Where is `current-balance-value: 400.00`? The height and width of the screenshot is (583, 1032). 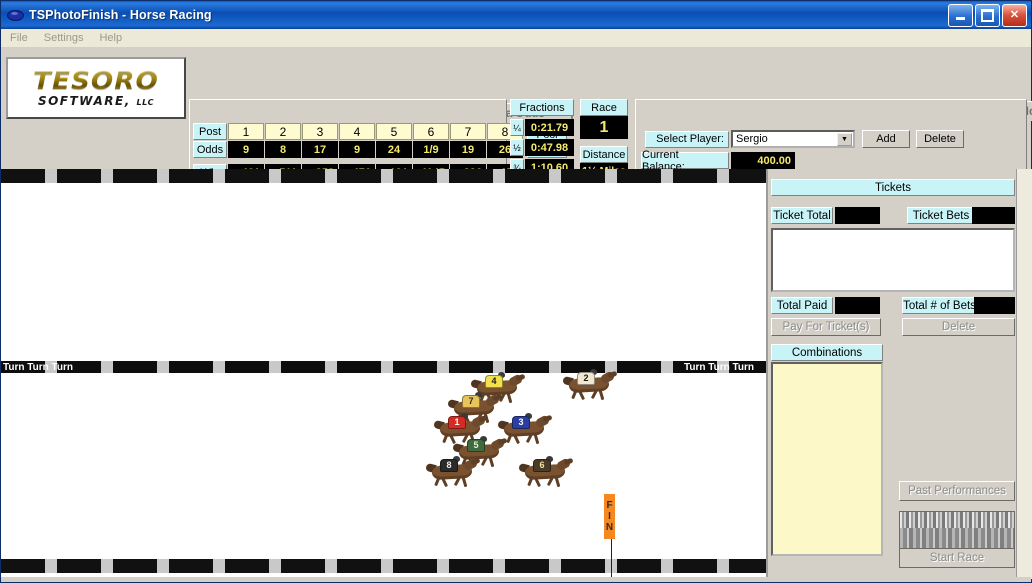 current-balance-value: 400.00 is located at coordinates (763, 160).